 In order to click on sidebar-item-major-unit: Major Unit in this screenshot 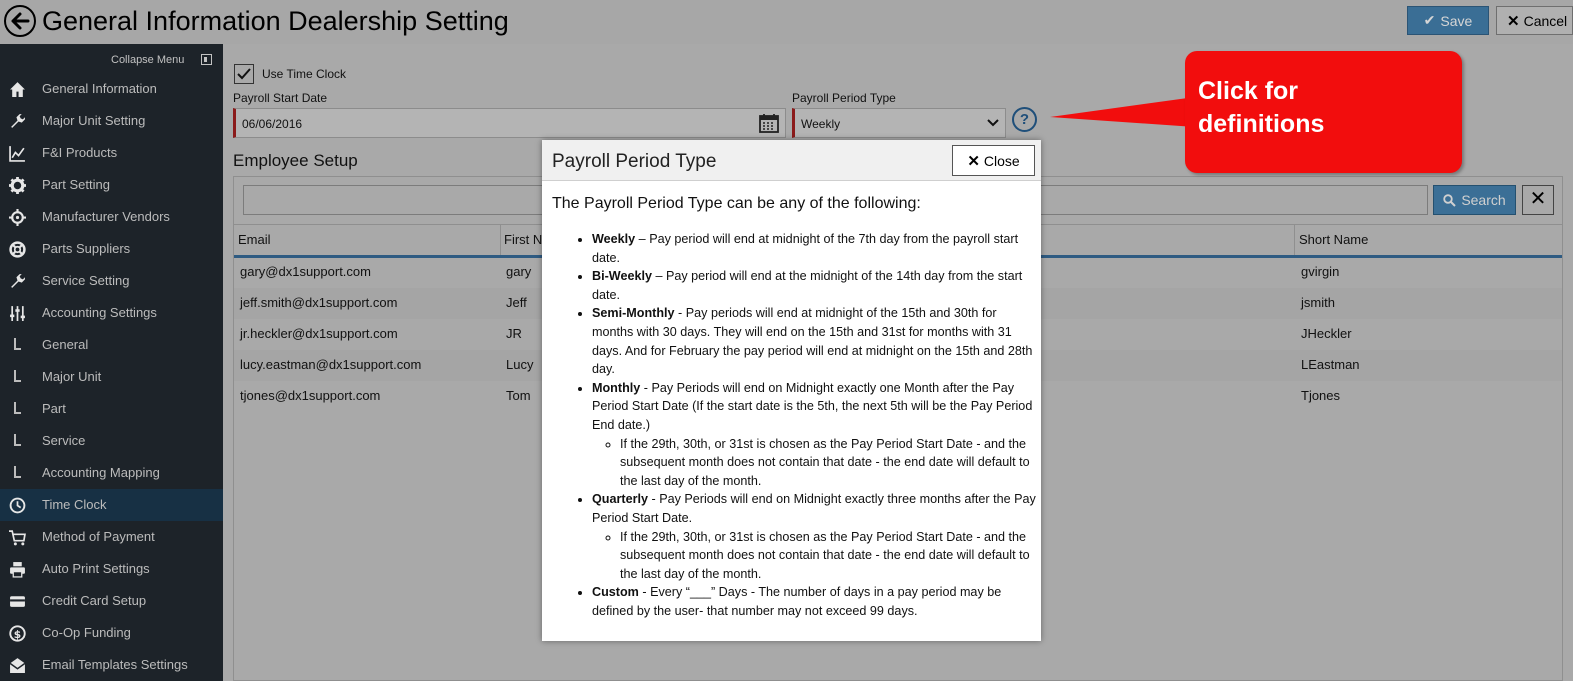, I will do `click(111, 377)`.